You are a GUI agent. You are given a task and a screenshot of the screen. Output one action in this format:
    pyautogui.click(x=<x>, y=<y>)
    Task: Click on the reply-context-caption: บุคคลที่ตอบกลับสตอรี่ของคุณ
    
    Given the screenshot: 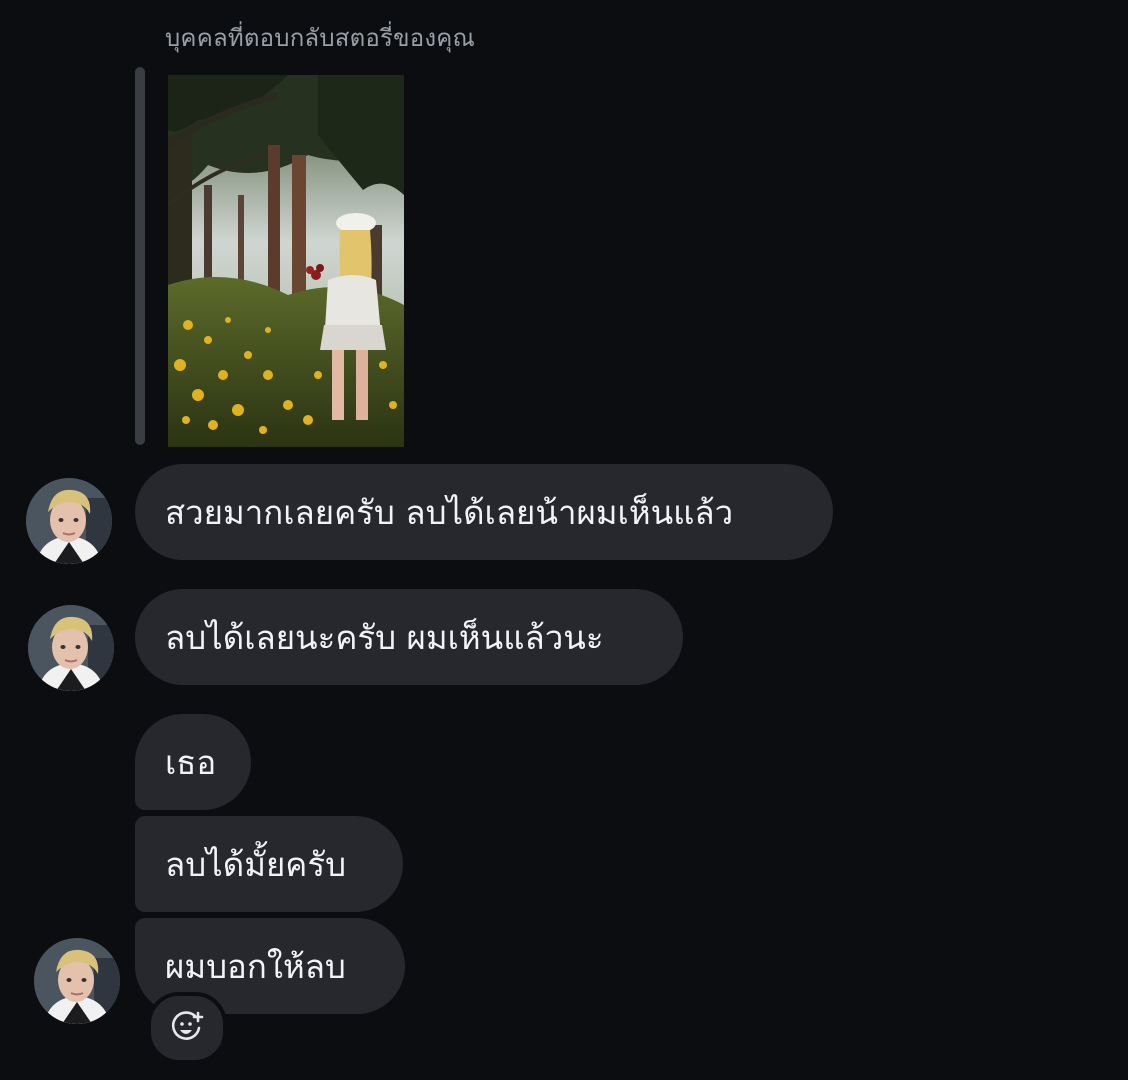 What is the action you would take?
    pyautogui.click(x=320, y=38)
    